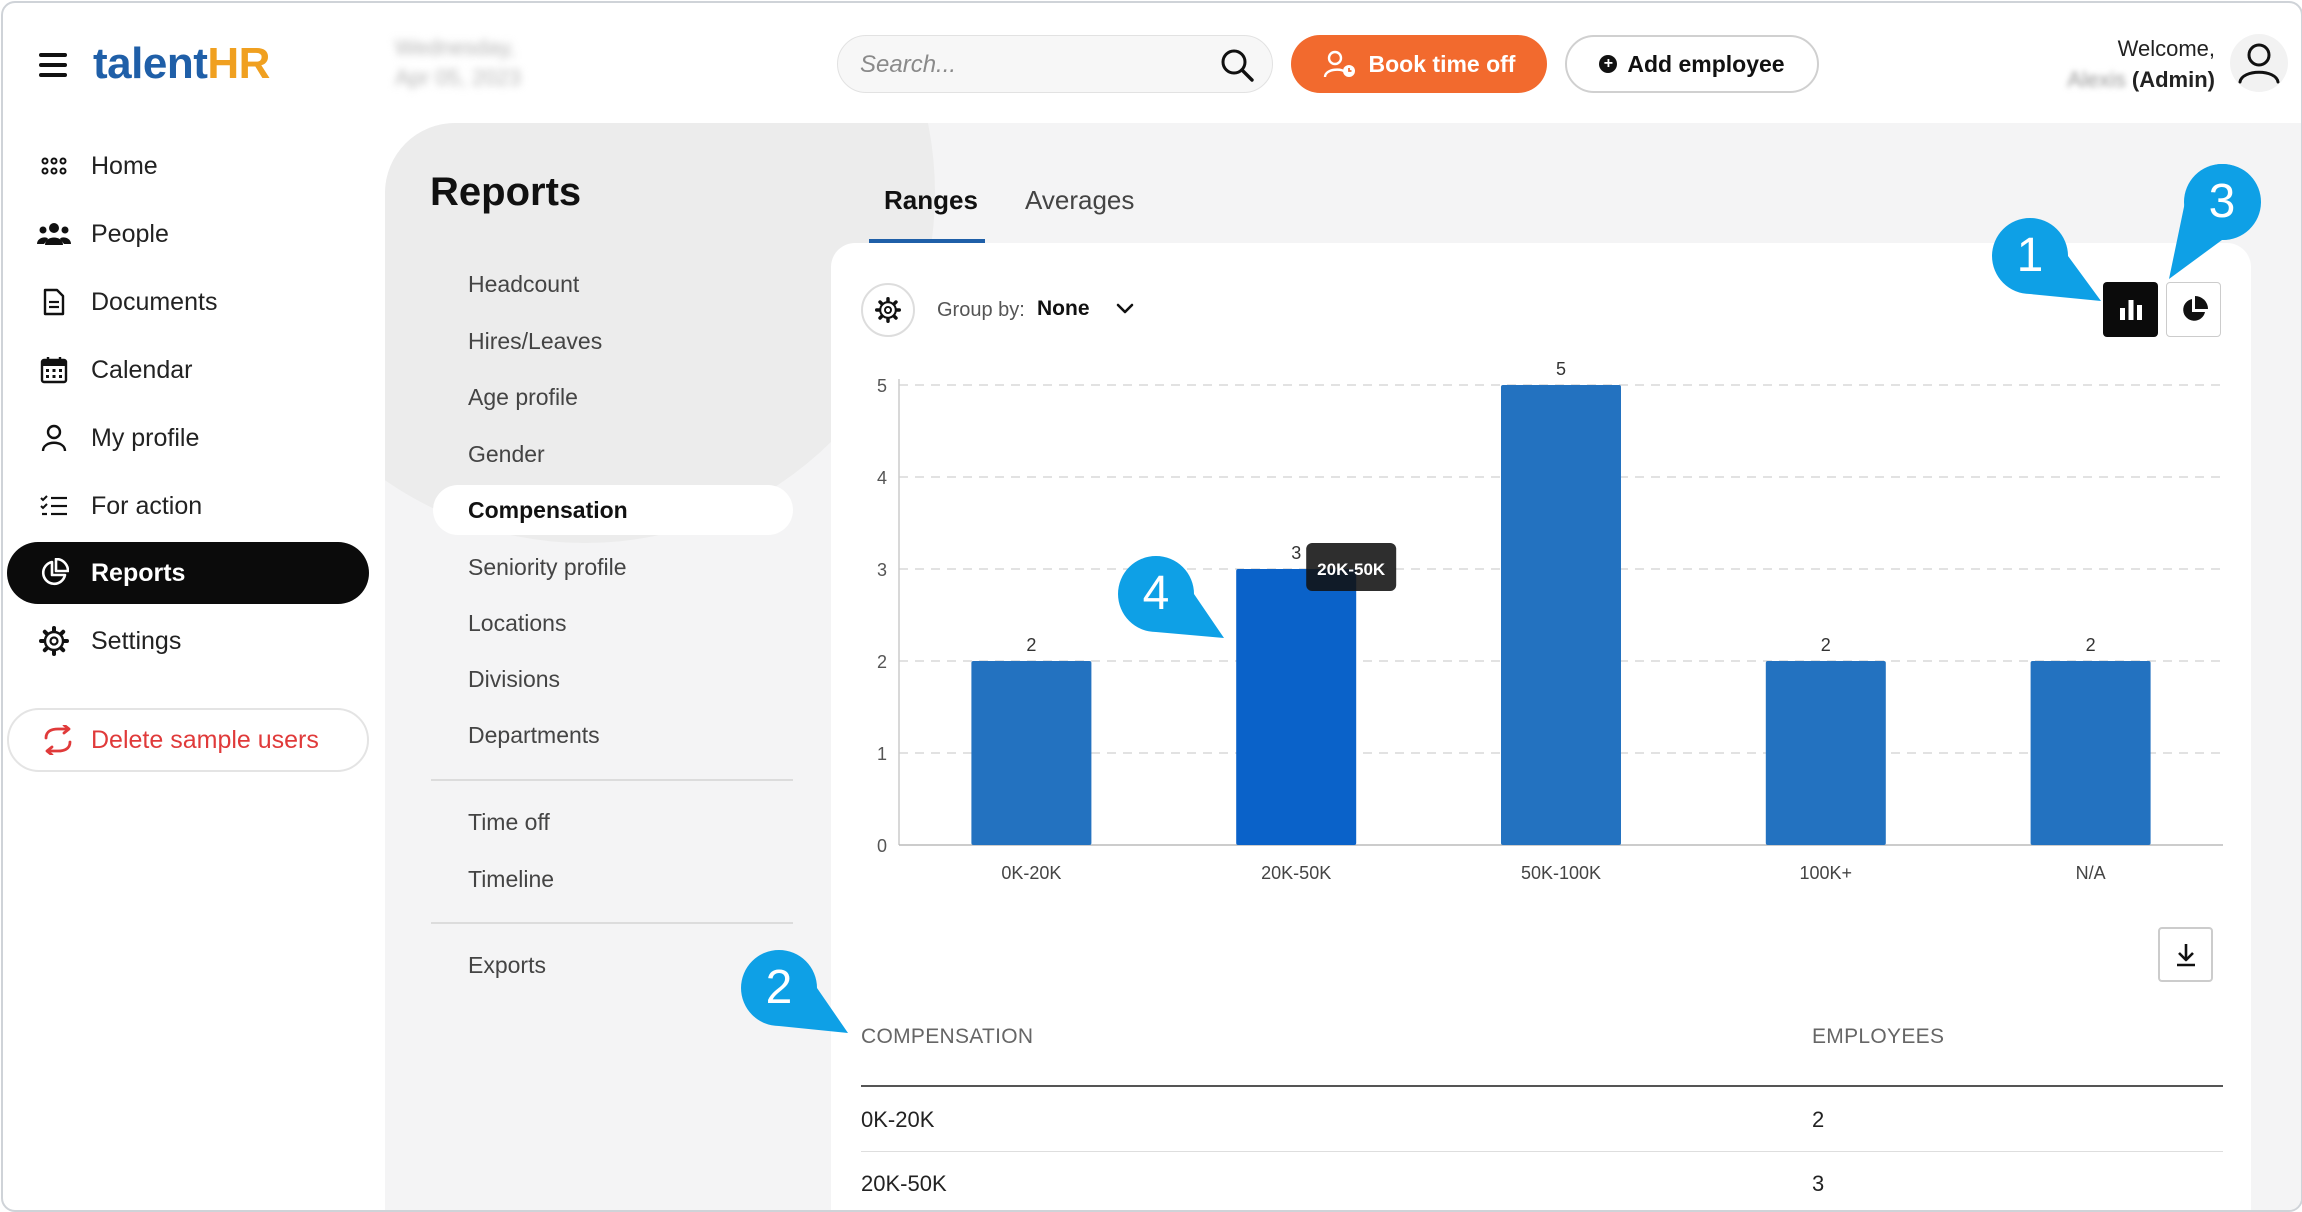  I want to click on callout-marker-1: 1, so click(2046, 259).